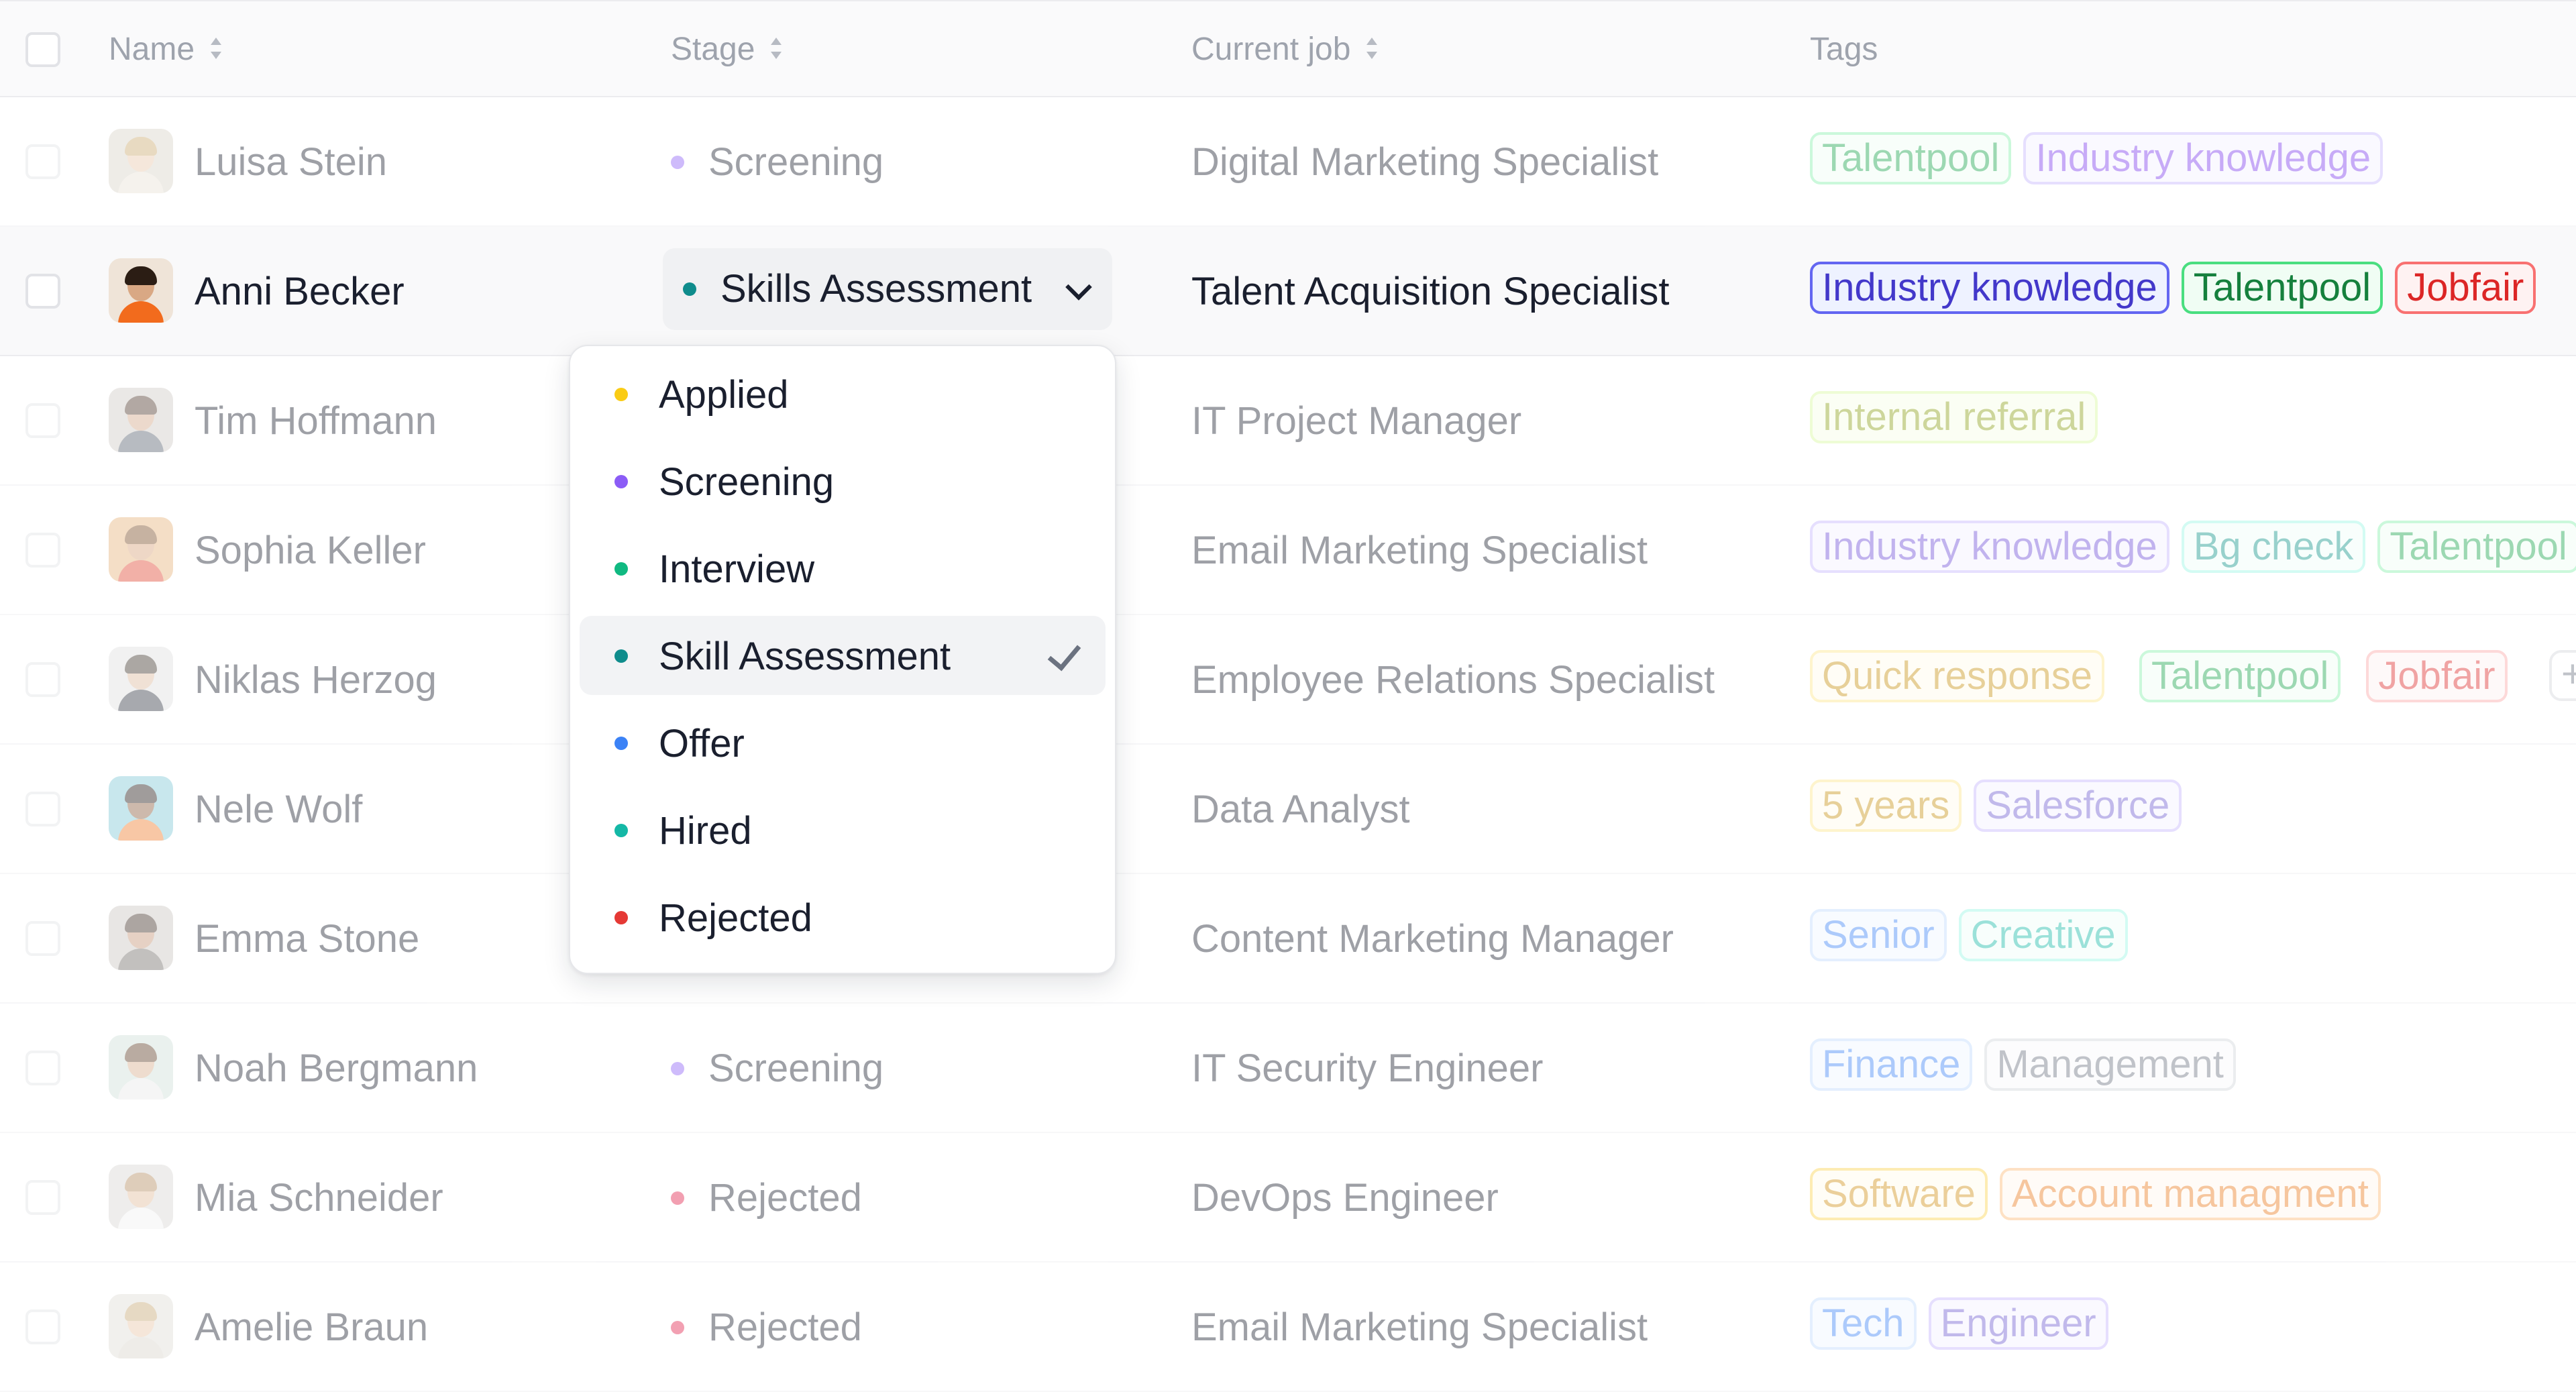  What do you see at coordinates (2179, 292) in the screenshot?
I see `tag-list: Industry knowledge Talentpool Jobfair` at bounding box center [2179, 292].